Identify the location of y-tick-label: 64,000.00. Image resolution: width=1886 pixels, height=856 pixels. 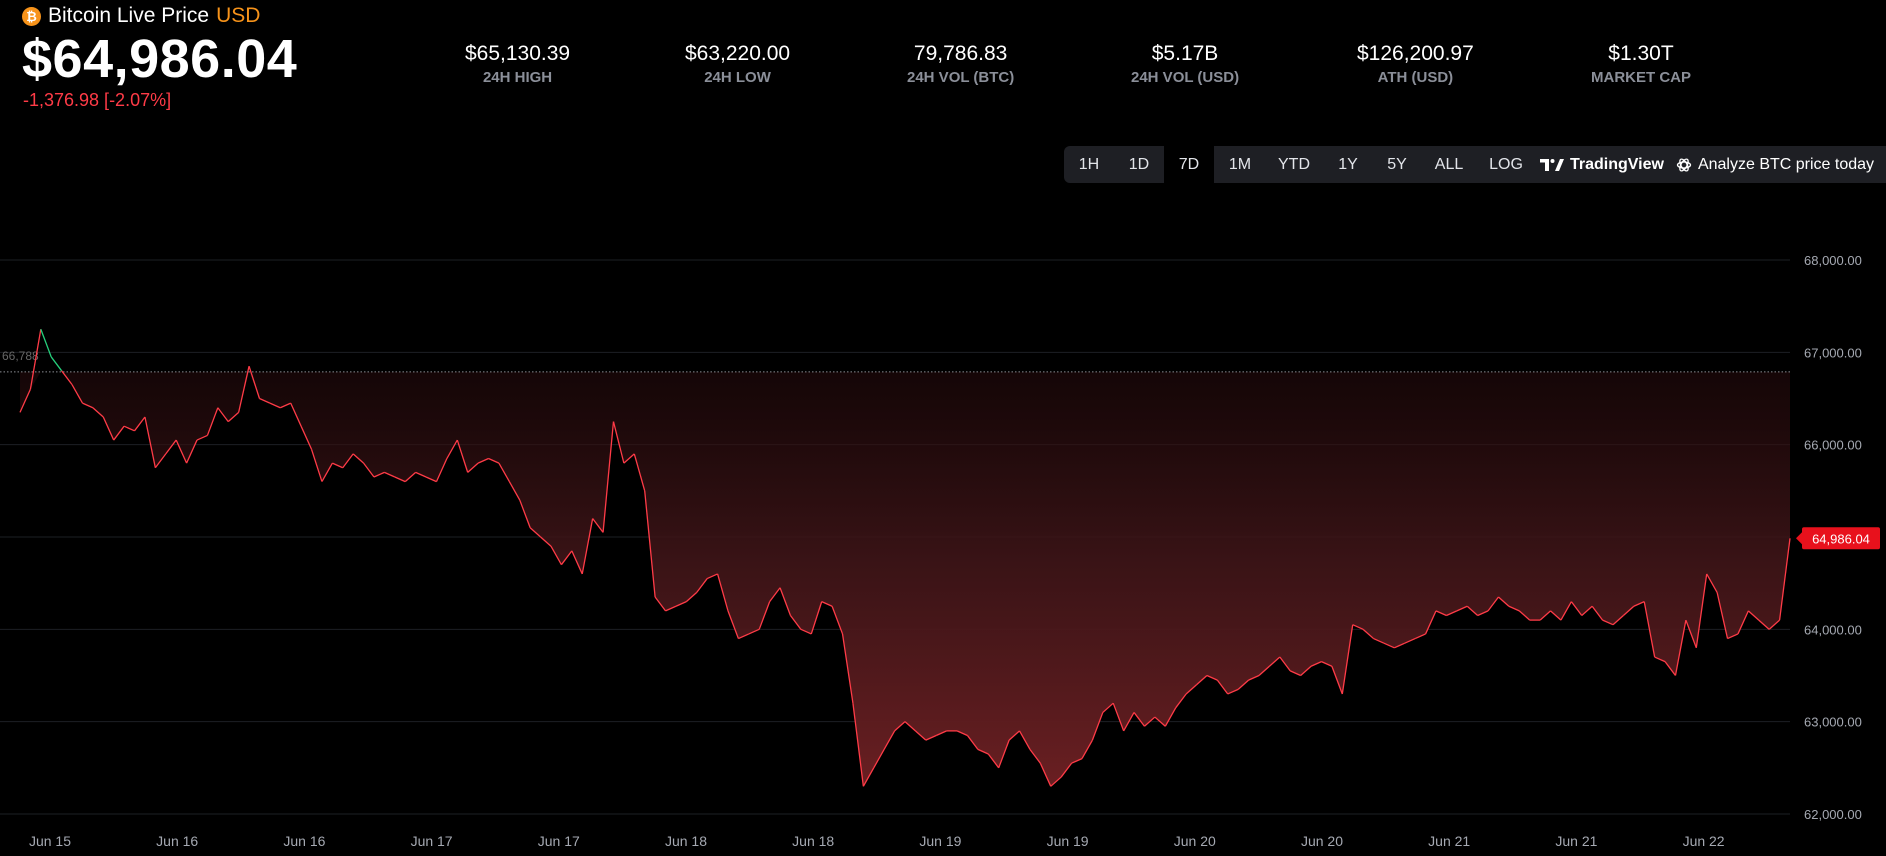
(1833, 629).